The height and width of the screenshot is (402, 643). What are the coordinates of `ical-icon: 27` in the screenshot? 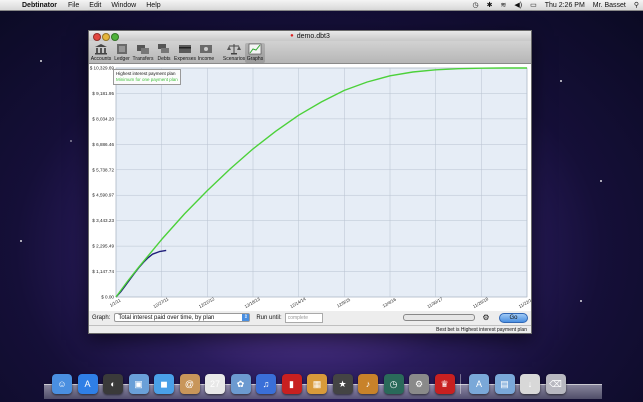 It's located at (215, 384).